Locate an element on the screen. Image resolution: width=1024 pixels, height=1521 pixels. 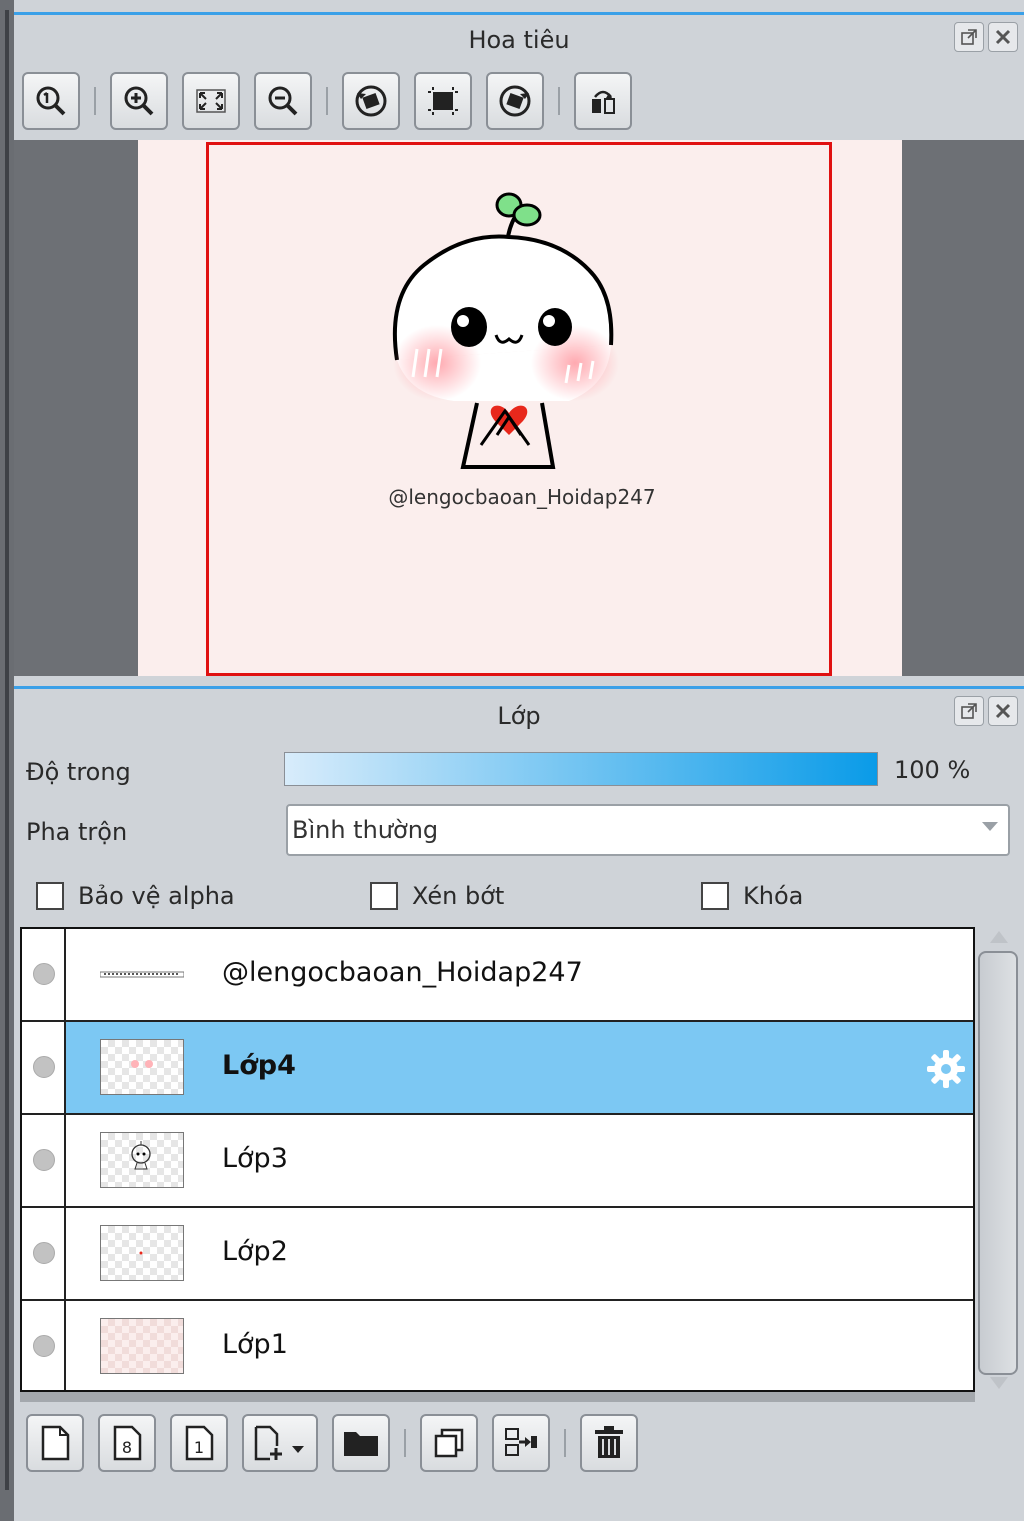
mirror-icon is located at coordinates (603, 101).